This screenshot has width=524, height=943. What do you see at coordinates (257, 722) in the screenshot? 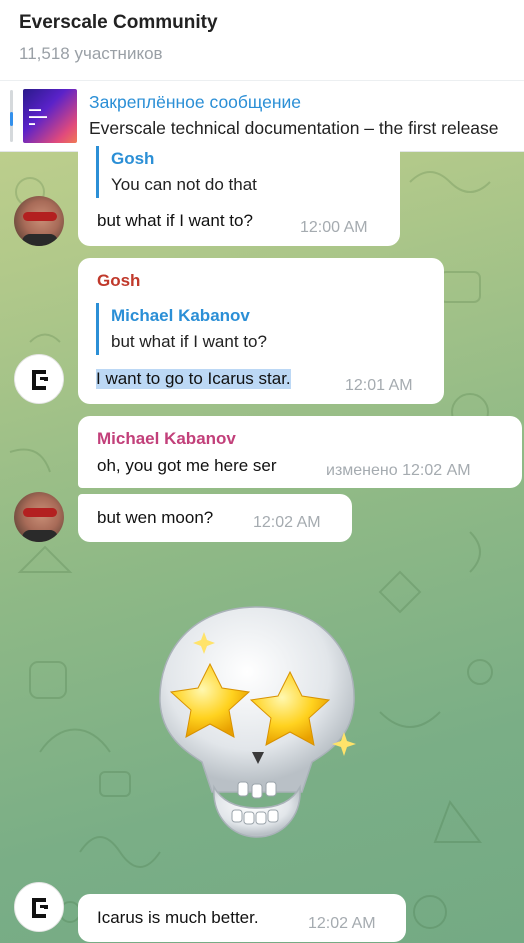
I see `skull-star-eyes-sticker-icon` at bounding box center [257, 722].